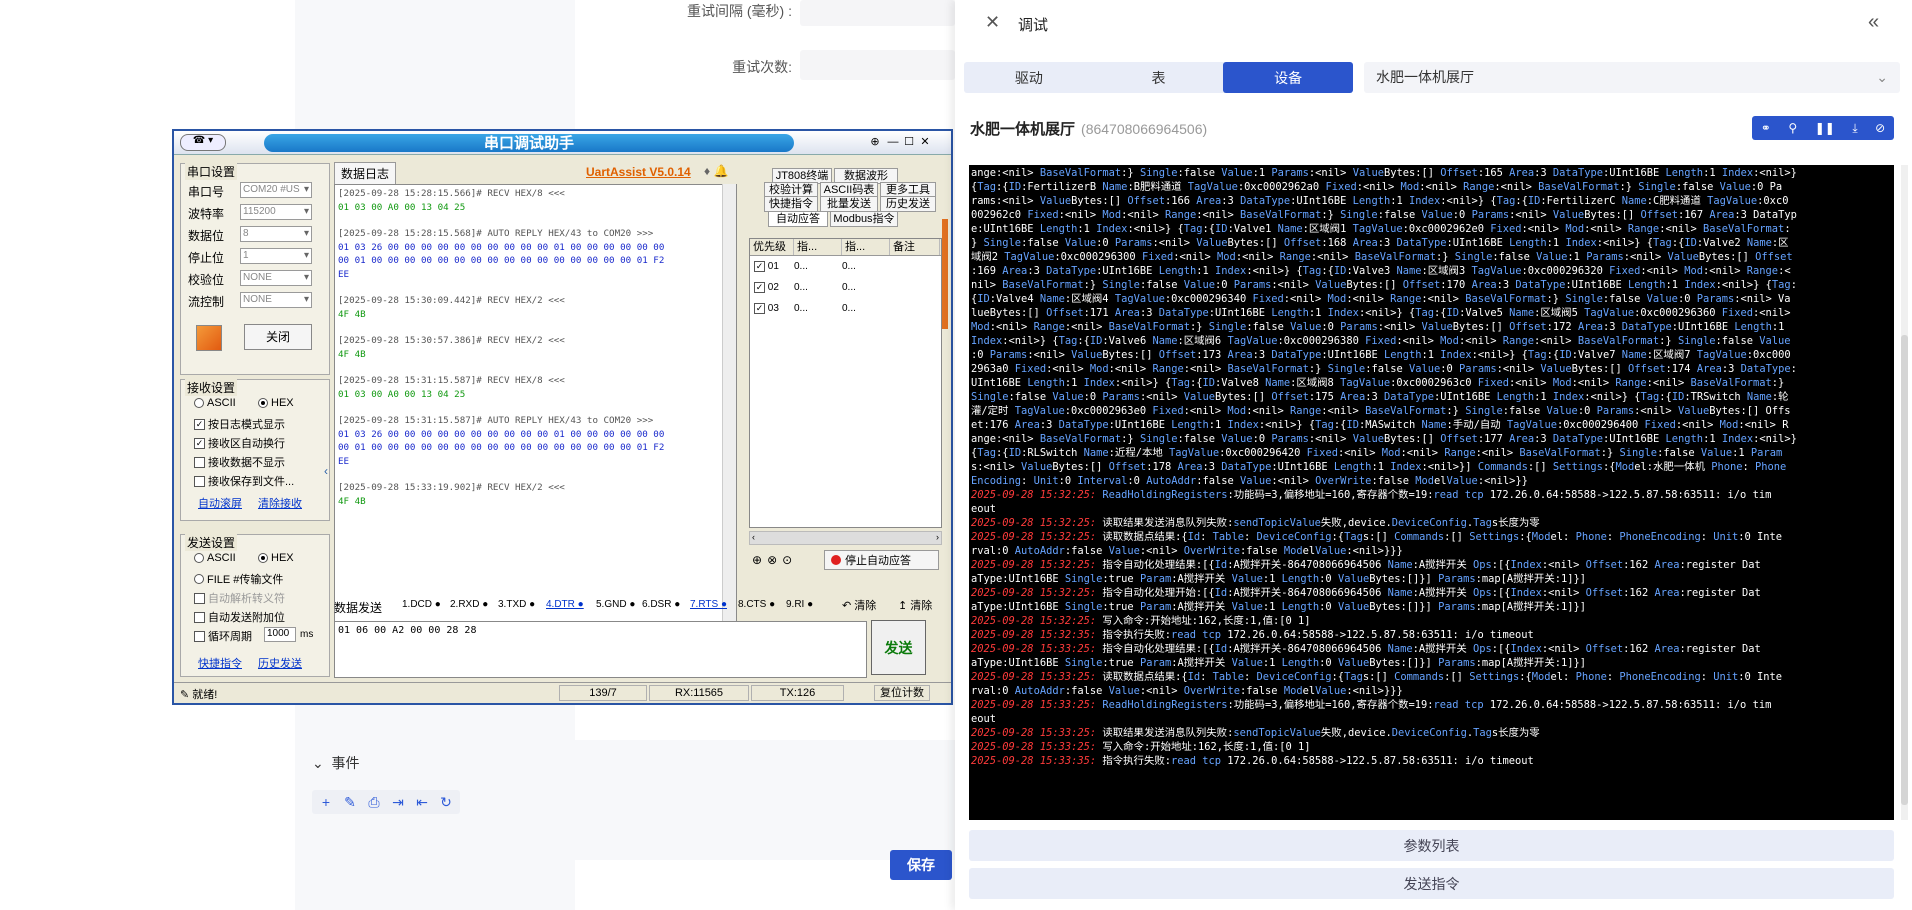  What do you see at coordinates (220, 663) in the screenshot?
I see `quick-cmd-link: 快捷指令` at bounding box center [220, 663].